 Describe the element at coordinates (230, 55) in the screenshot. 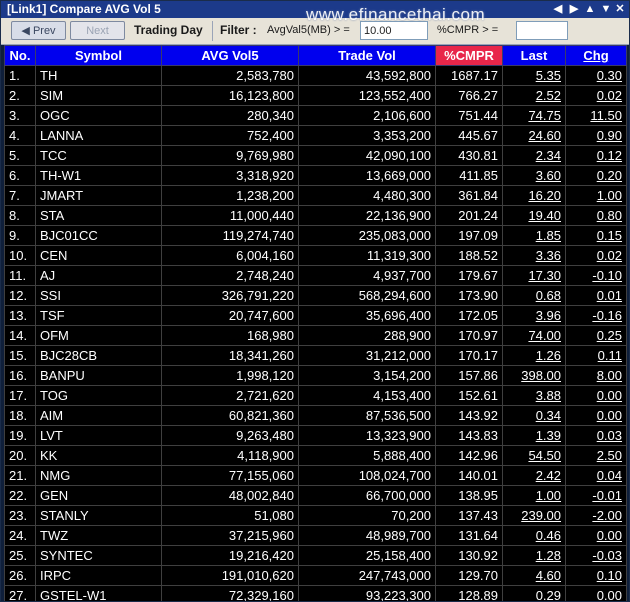

I see `col-header-avg-vol5: AVG Vol5` at that location.